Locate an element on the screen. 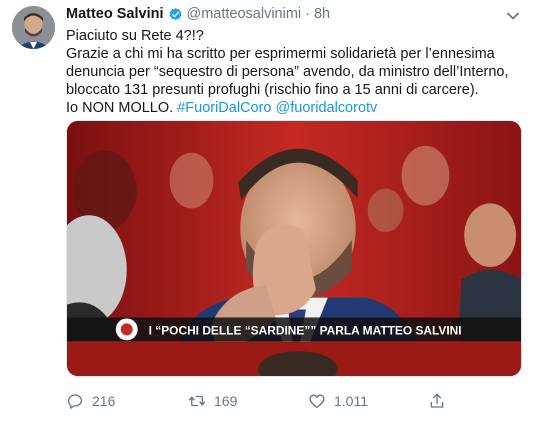 Image resolution: width=533 pixels, height=421 pixels. mention-link: @fuoridalcorotv is located at coordinates (327, 108).